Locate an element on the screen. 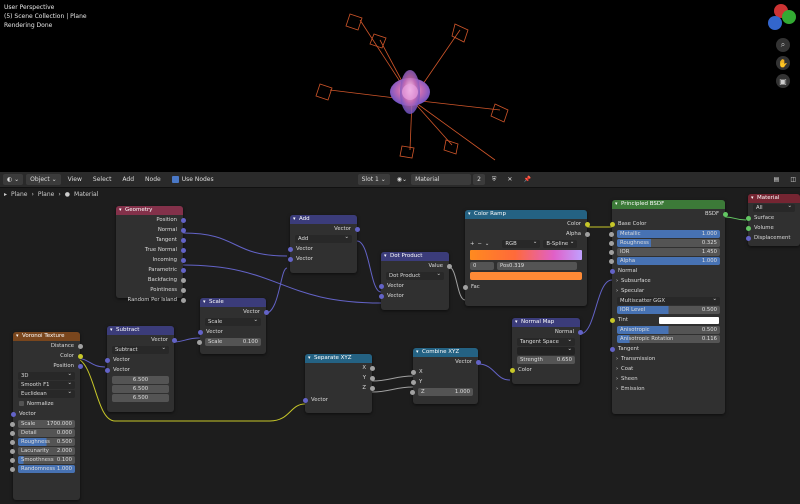 The image size is (800, 504). vector-x-field: 6.500 is located at coordinates (140, 380).